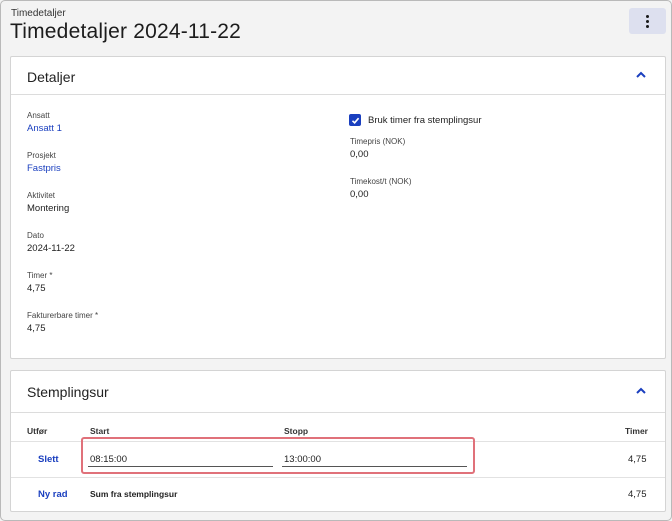 Image resolution: width=672 pixels, height=521 pixels. What do you see at coordinates (378, 141) in the screenshot?
I see `hourly-rate-label: Timepris (NOK)` at bounding box center [378, 141].